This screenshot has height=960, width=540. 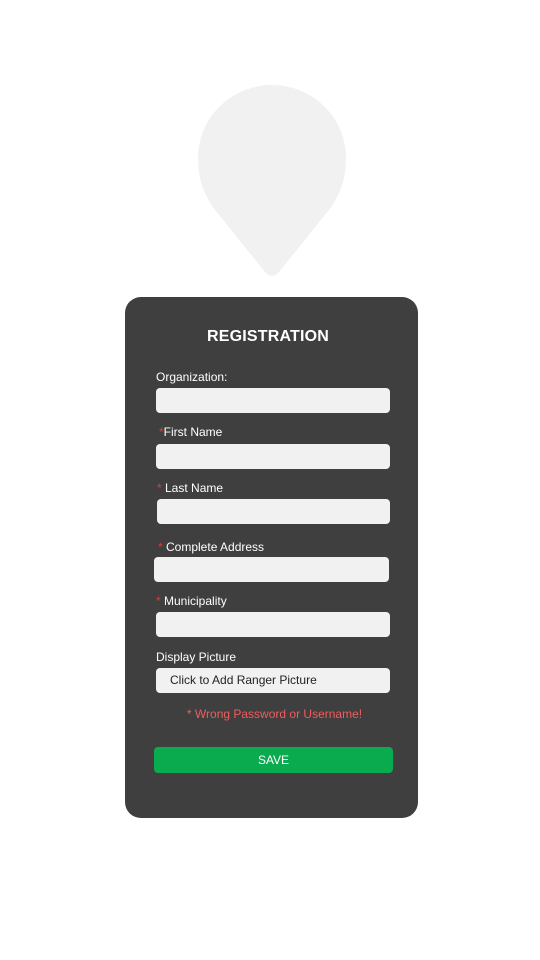 I want to click on first-name-input, so click(x=273, y=456).